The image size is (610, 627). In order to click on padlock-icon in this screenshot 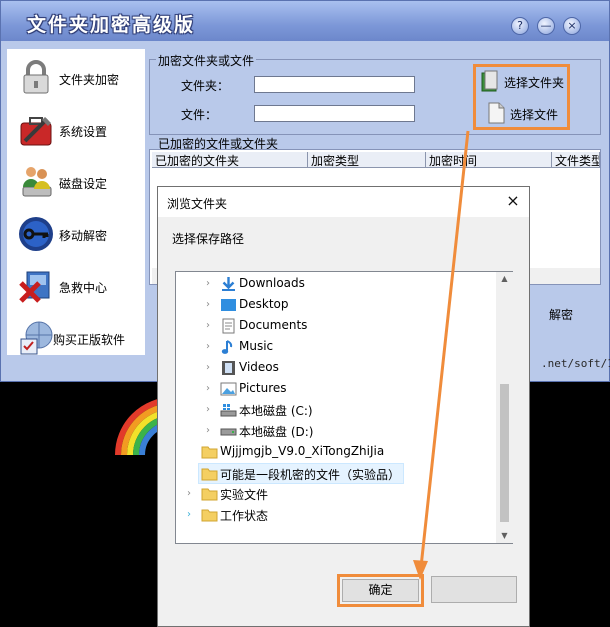, I will do `click(36, 77)`.